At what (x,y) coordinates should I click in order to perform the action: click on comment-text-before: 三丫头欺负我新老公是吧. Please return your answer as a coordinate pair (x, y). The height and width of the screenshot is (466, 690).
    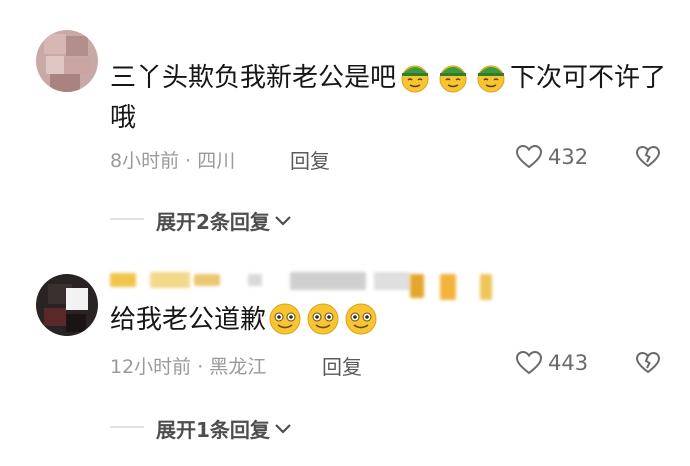
    Looking at the image, I should click on (253, 78).